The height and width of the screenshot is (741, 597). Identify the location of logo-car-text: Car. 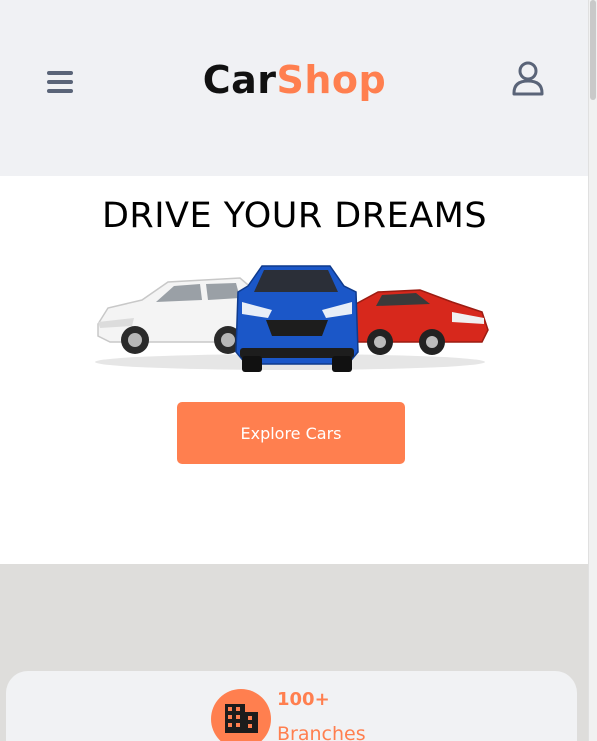
(239, 80).